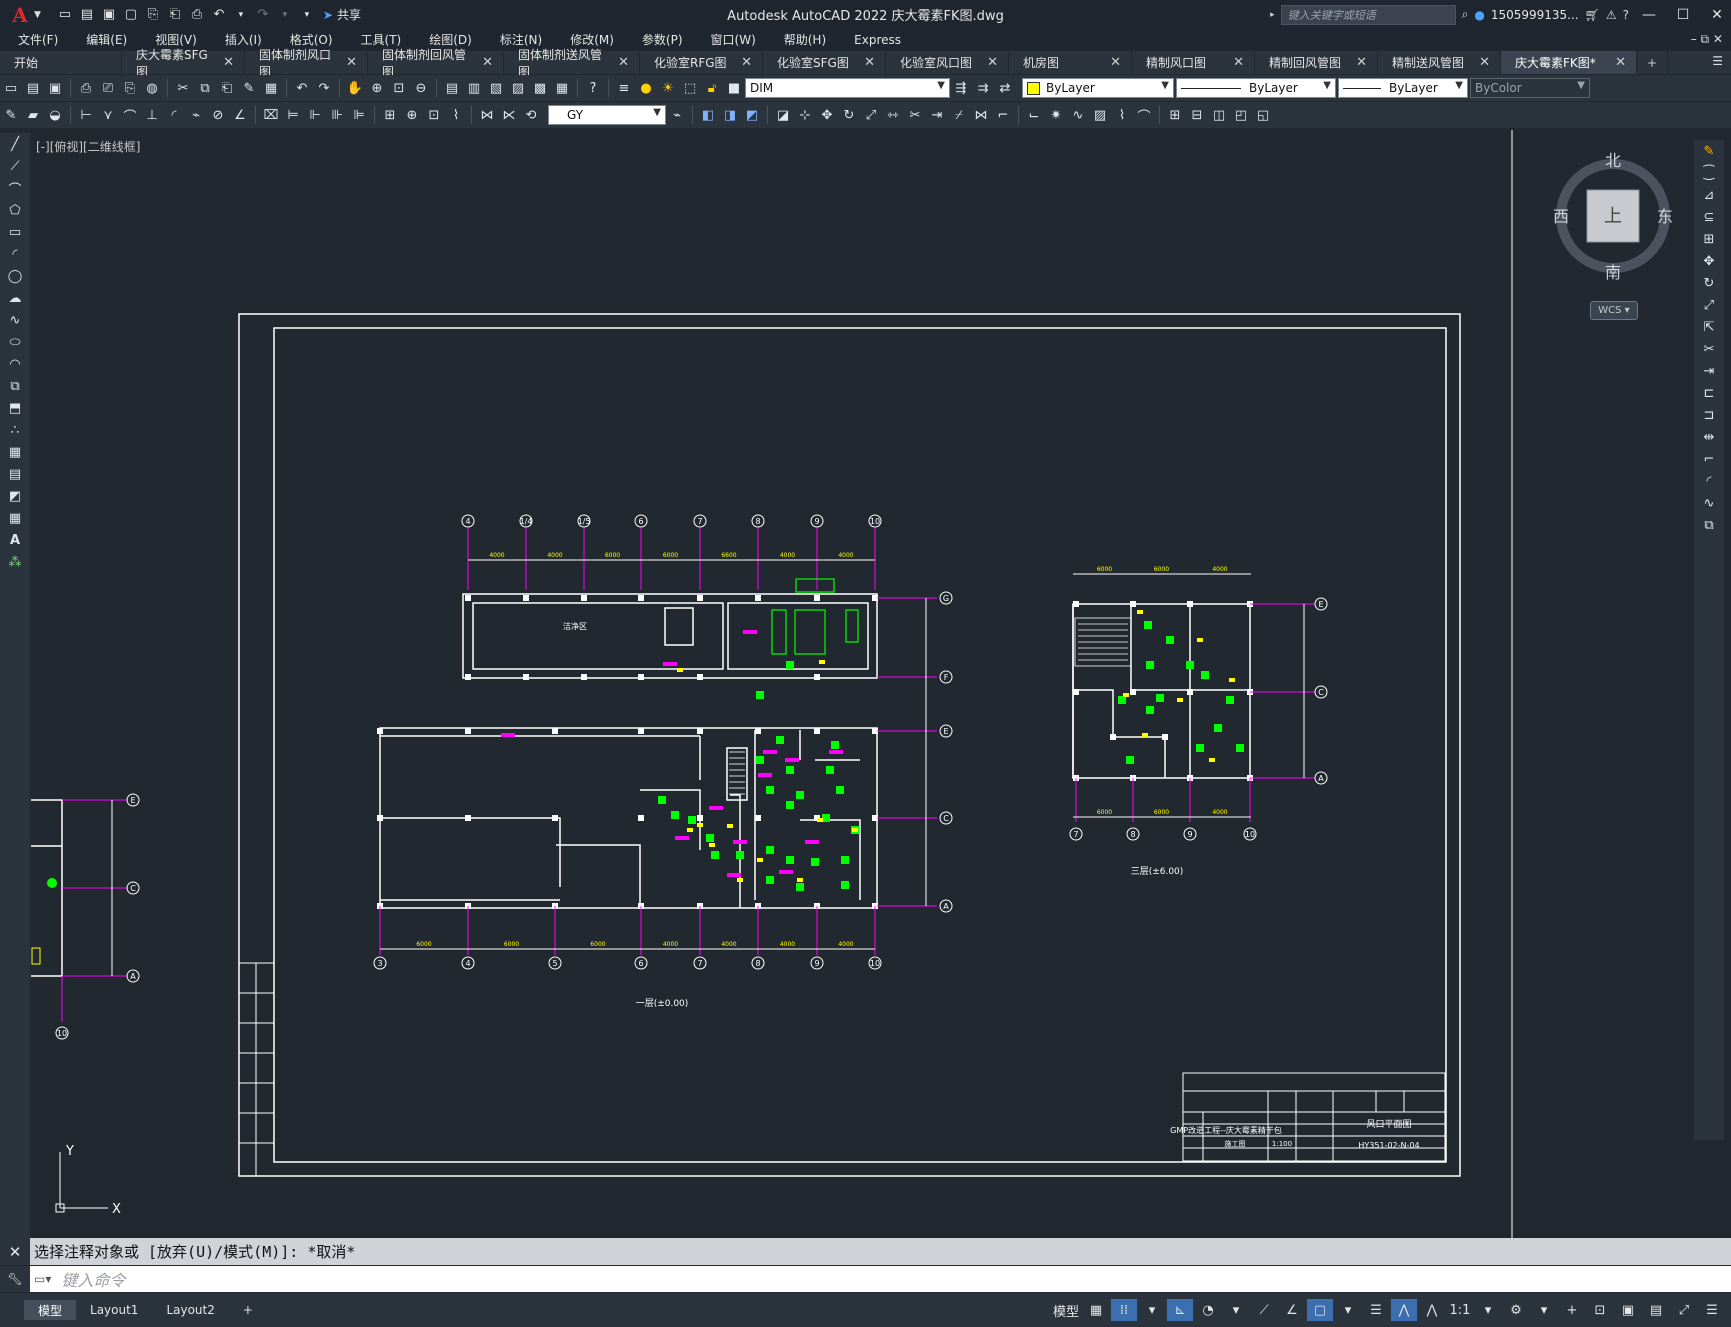  What do you see at coordinates (359, 115) in the screenshot?
I see `dim-break-icon: ⊫` at bounding box center [359, 115].